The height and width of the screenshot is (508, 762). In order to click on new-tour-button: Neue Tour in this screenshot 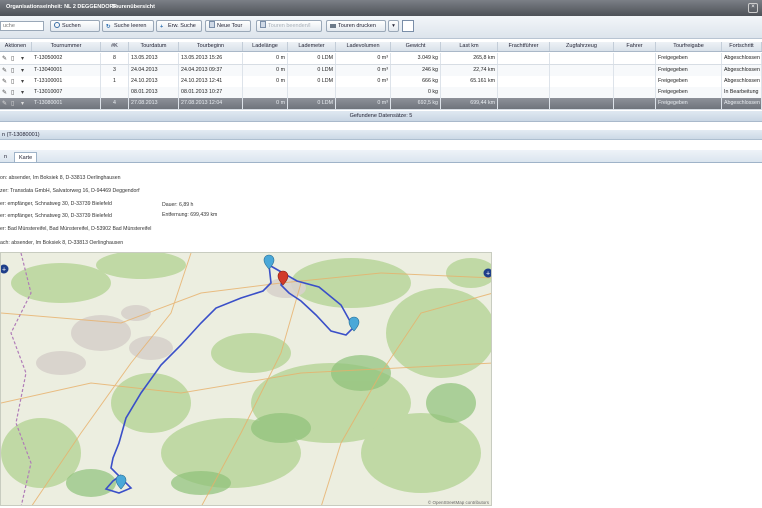, I will do `click(228, 26)`.